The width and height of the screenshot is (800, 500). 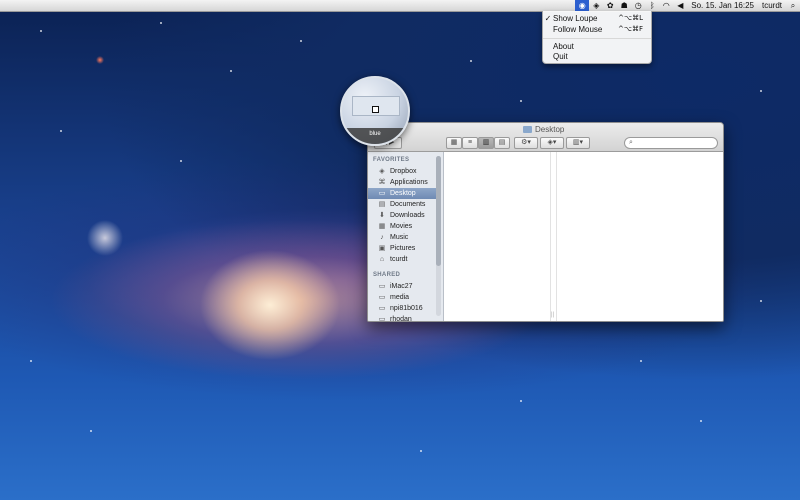 I want to click on bluetooth-menu-extra: ᛒ, so click(x=652, y=5).